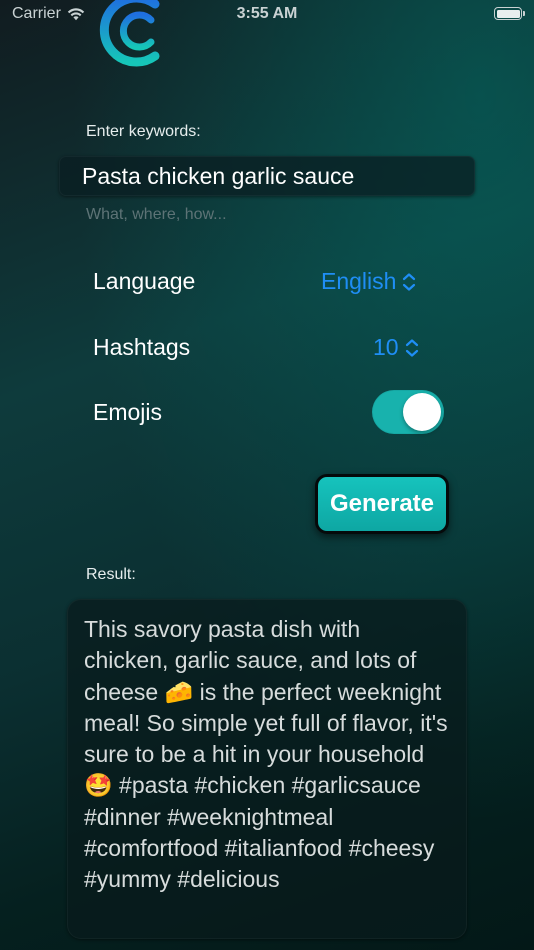 Image resolution: width=534 pixels, height=950 pixels. What do you see at coordinates (111, 574) in the screenshot?
I see `result-label: Result:` at bounding box center [111, 574].